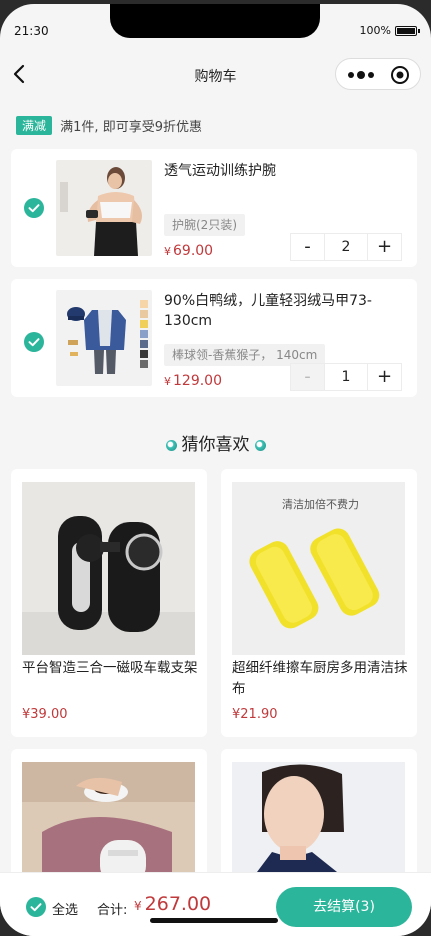 This screenshot has height=936, width=431. I want to click on promo-banner: 满减 满1件, 即可享受9折优惠, so click(109, 126).